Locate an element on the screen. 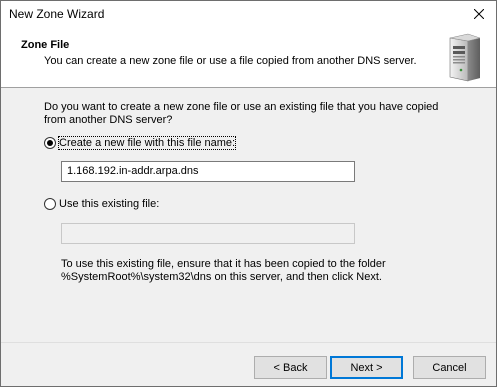 Image resolution: width=497 pixels, height=387 pixels. back-button: < Back is located at coordinates (290, 367).